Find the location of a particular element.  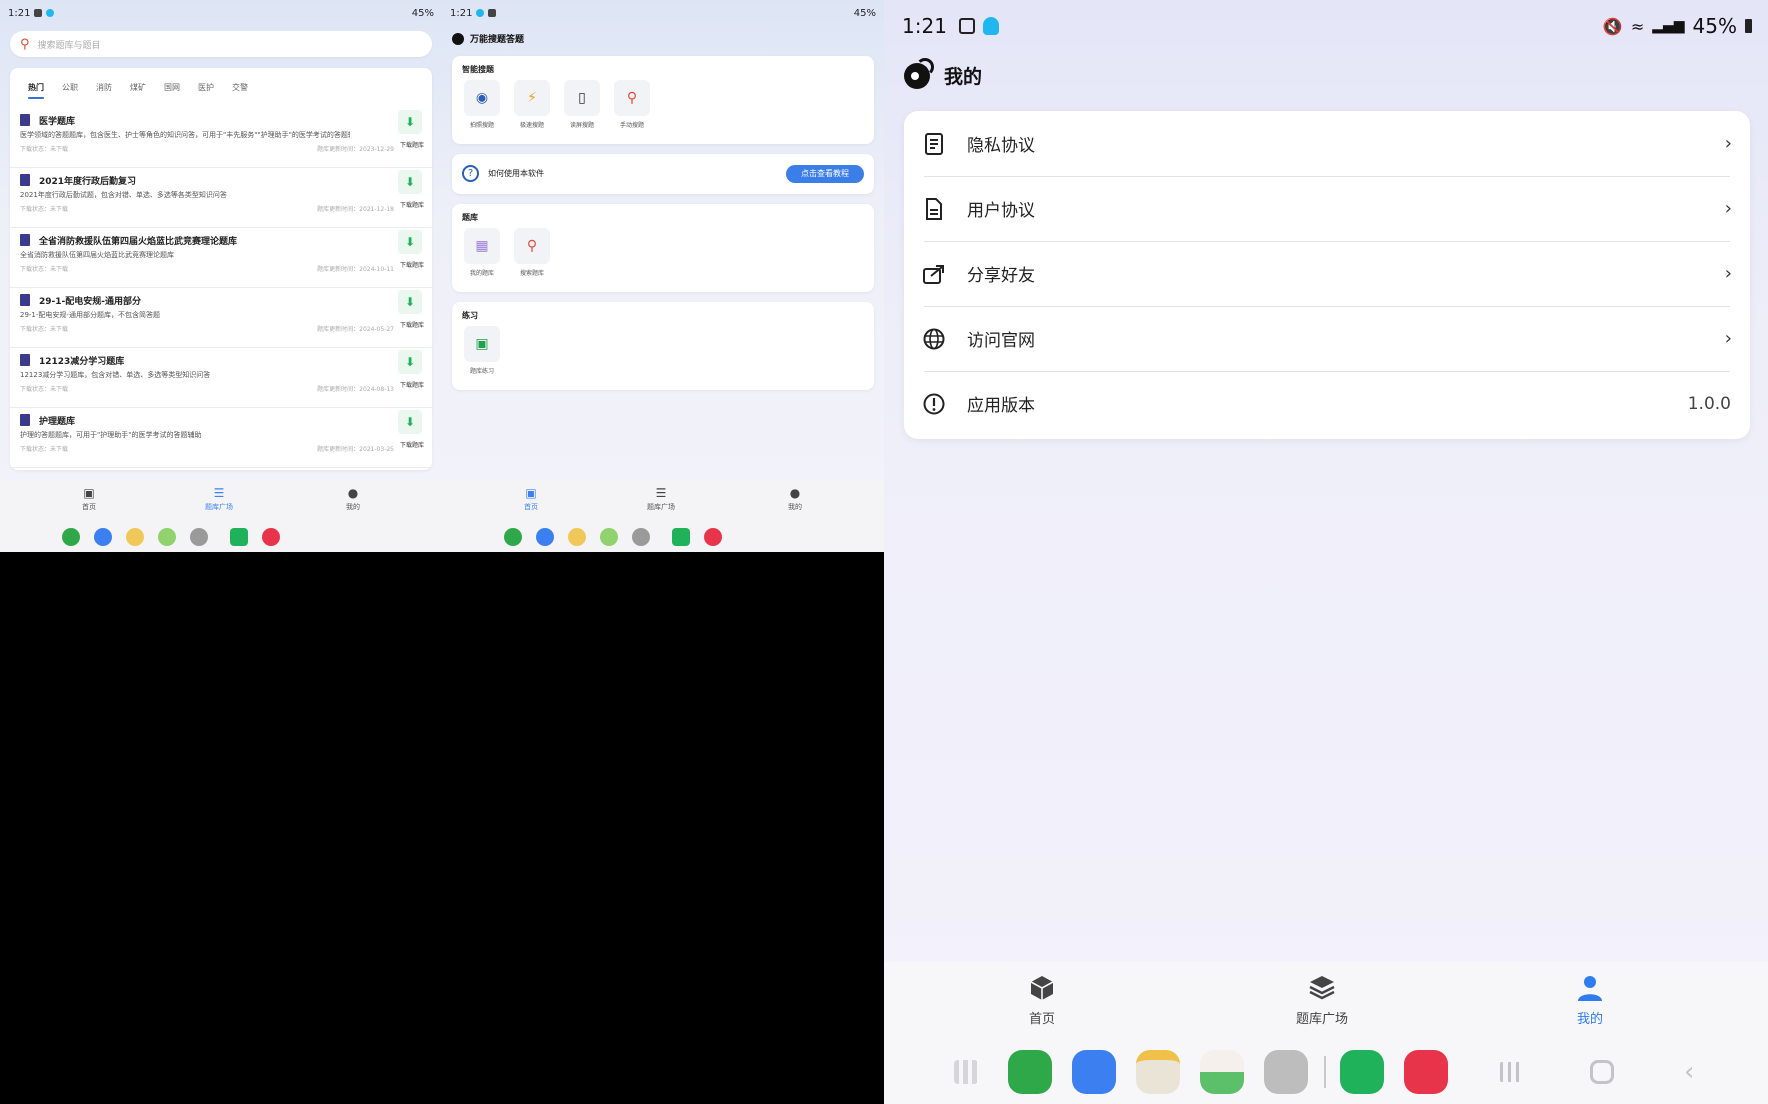

bank-title: 29-1-配电安规-通用部分 is located at coordinates (90, 302).